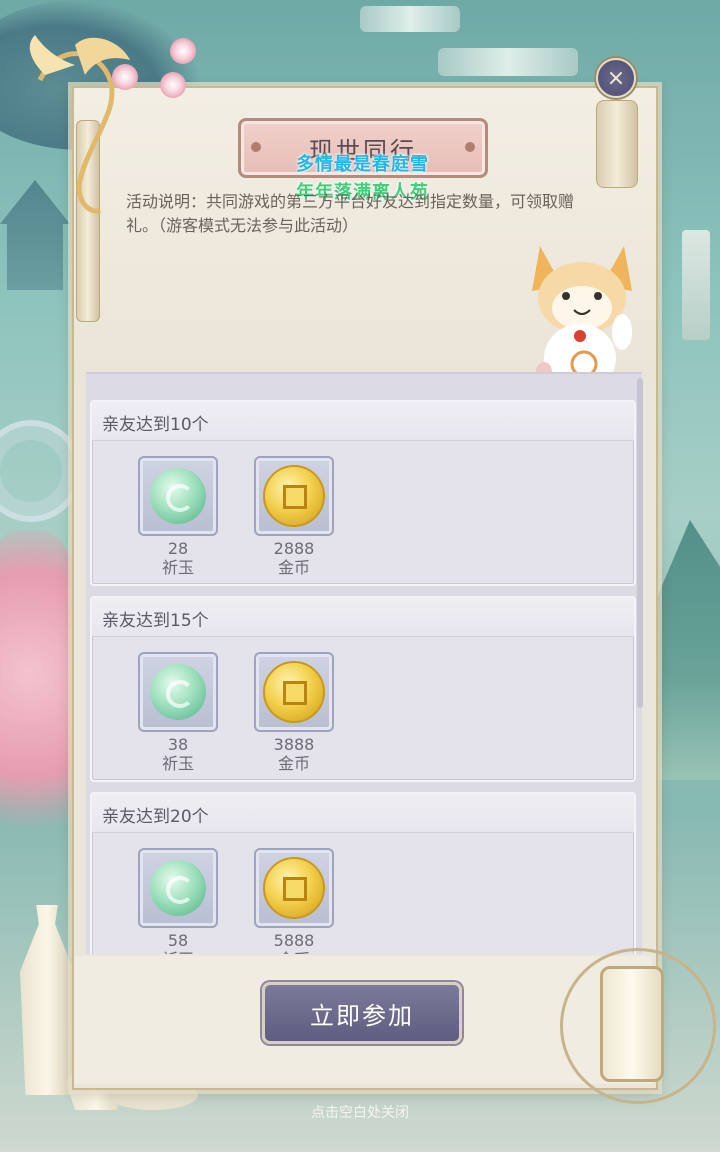 The height and width of the screenshot is (1152, 720). I want to click on close-hint: 点击空白处关闭, so click(360, 1112).